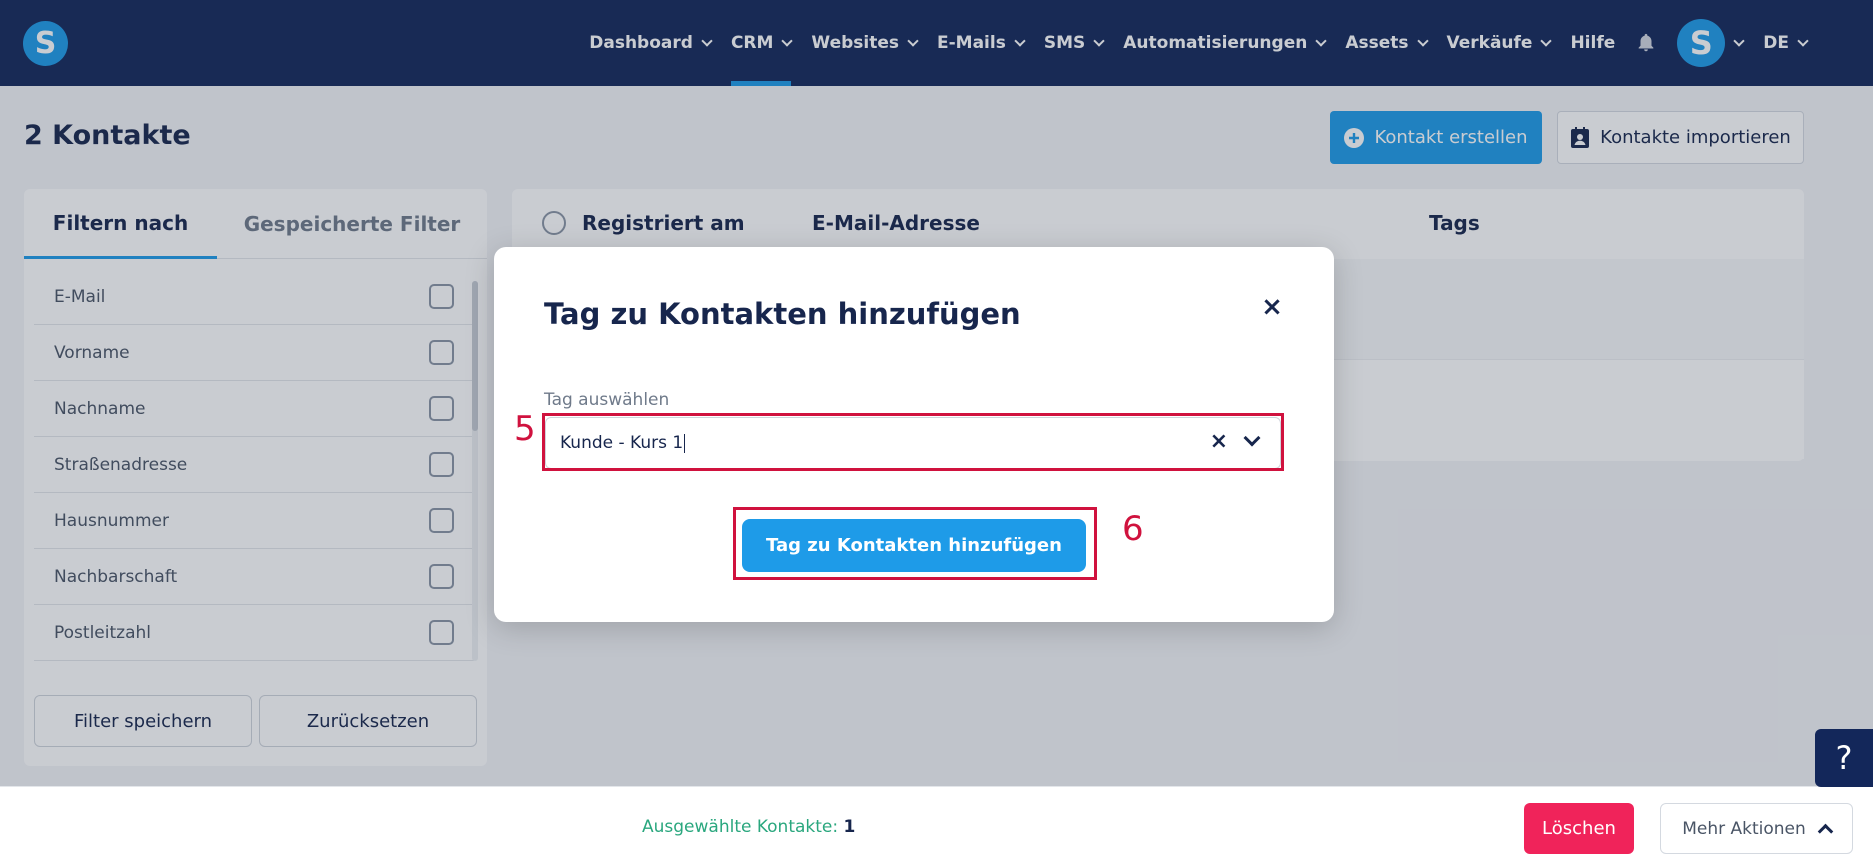 This screenshot has width=1873, height=864. What do you see at coordinates (915, 543) in the screenshot?
I see `step-highlight-submit` at bounding box center [915, 543].